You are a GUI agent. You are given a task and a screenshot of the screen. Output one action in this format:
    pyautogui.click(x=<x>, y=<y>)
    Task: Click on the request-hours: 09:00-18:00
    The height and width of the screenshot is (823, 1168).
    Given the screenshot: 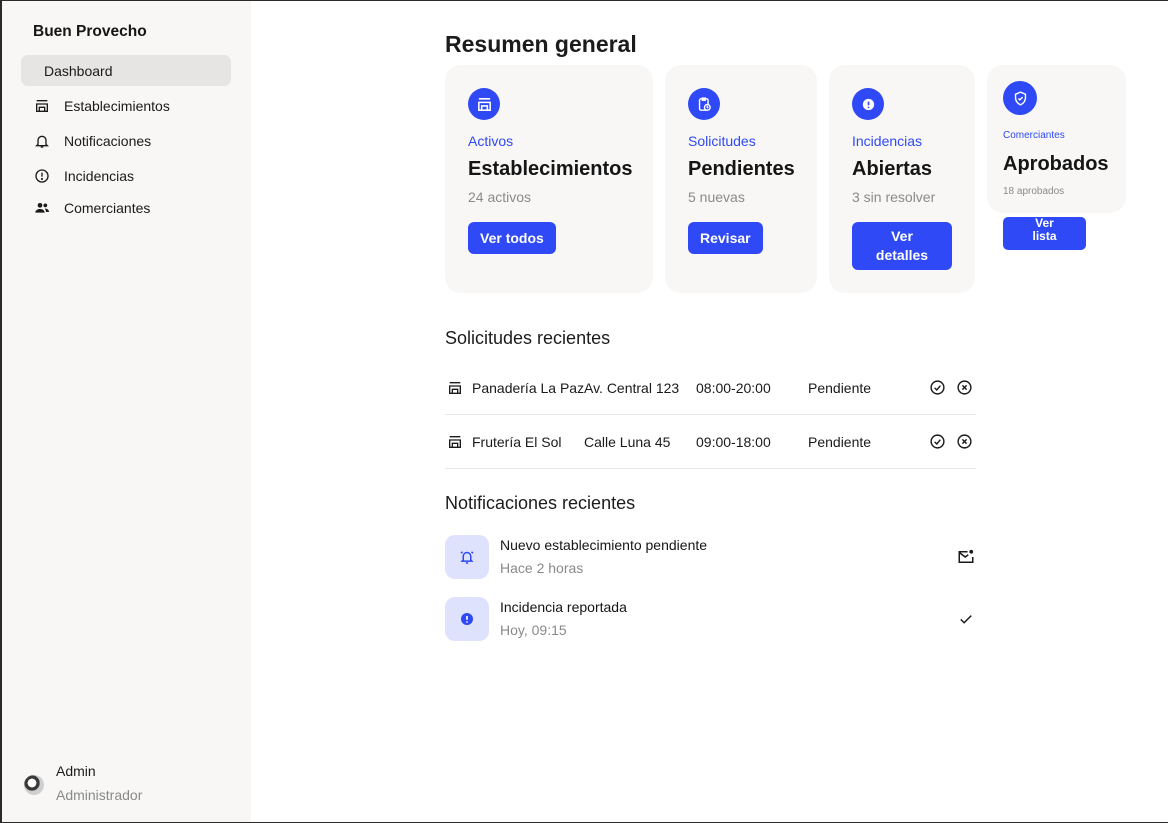 What is the action you would take?
    pyautogui.click(x=733, y=441)
    